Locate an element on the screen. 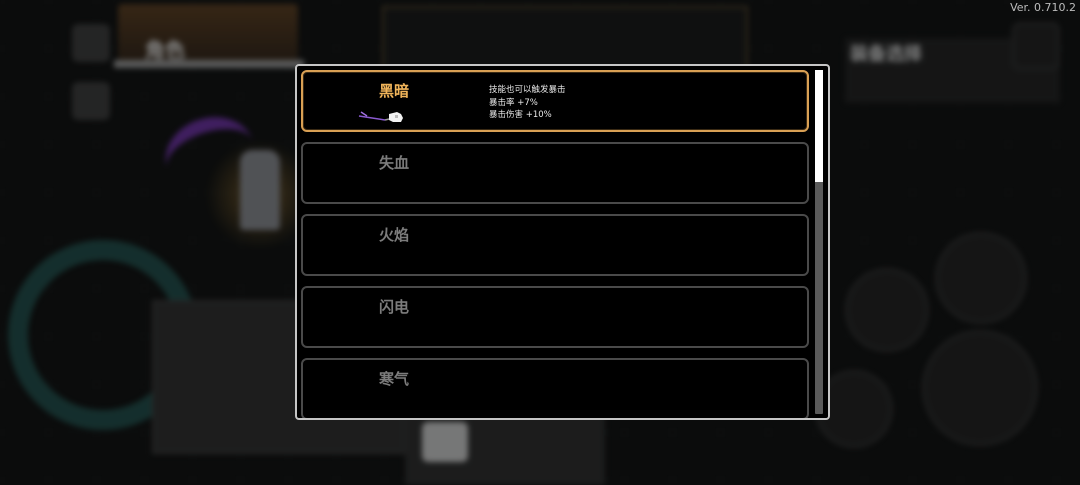 The width and height of the screenshot is (1080, 485). description-line: 暴击率 +7% is located at coordinates (513, 102).